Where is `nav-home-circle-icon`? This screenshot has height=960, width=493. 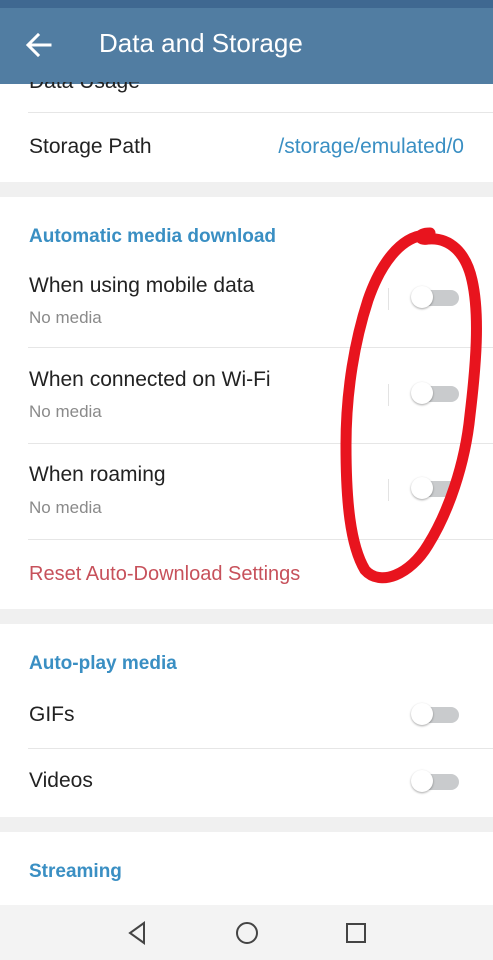
nav-home-circle-icon is located at coordinates (247, 933).